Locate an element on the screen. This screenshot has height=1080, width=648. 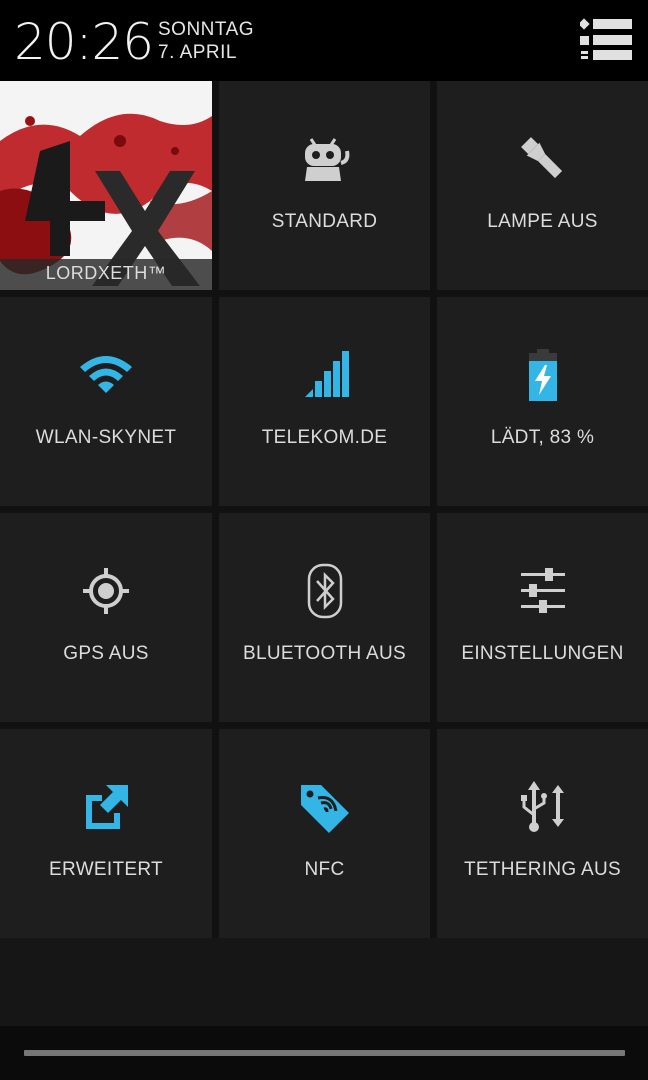
gps-tile: GPS AUS is located at coordinates (106, 617).